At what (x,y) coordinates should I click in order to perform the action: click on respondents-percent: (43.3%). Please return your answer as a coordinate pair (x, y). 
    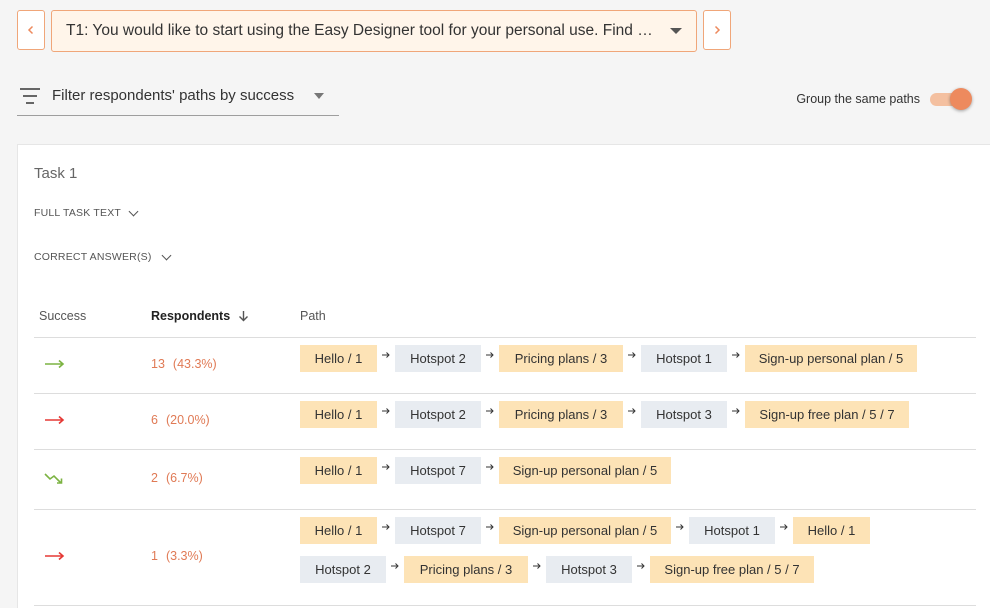
    Looking at the image, I should click on (194, 364).